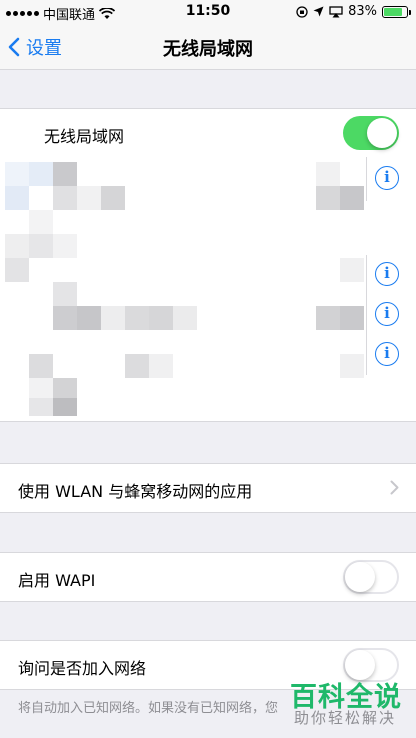 This screenshot has width=416, height=738. I want to click on orientation-lock-icon, so click(302, 11).